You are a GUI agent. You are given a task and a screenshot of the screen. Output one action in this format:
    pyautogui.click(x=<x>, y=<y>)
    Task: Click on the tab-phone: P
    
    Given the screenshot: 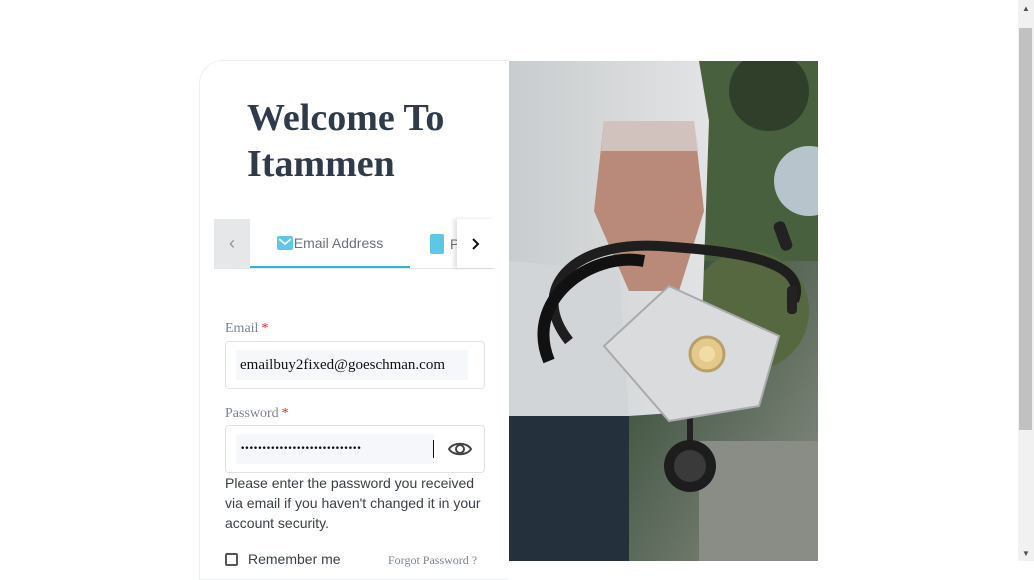 What is the action you would take?
    pyautogui.click(x=444, y=243)
    